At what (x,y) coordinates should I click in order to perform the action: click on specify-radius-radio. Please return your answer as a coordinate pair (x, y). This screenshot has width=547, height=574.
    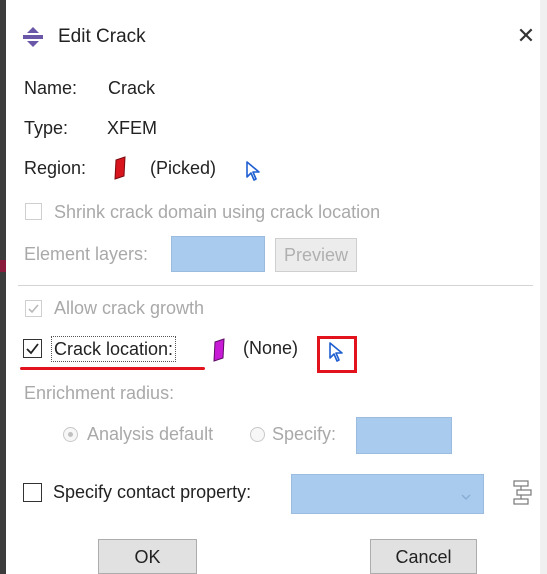
    Looking at the image, I should click on (257, 434).